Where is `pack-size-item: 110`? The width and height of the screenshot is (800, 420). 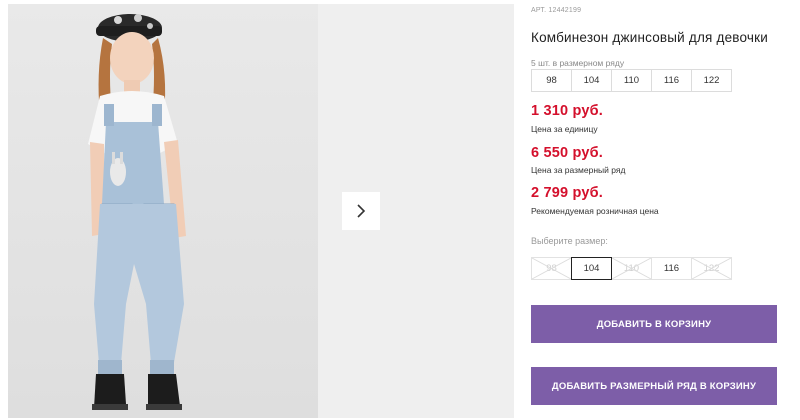
pack-size-item: 110 is located at coordinates (631, 80).